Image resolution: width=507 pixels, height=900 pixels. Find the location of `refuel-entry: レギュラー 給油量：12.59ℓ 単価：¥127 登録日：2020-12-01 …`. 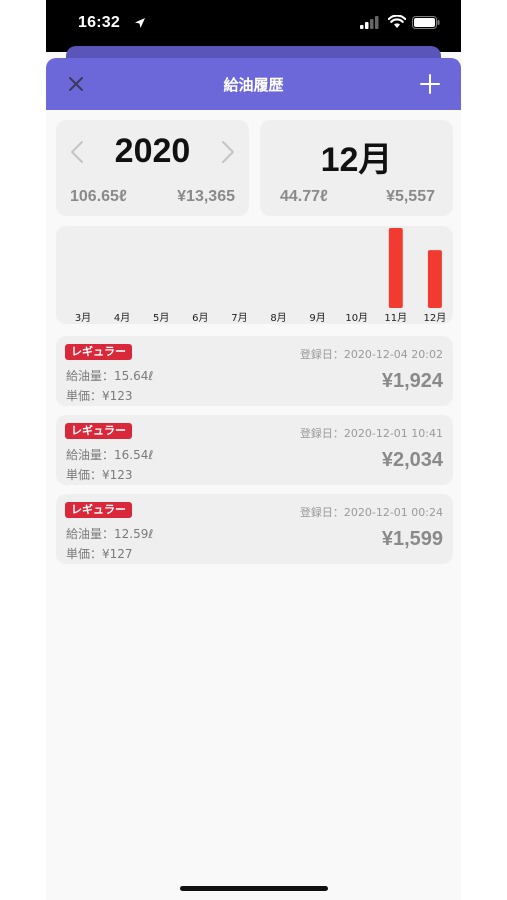

refuel-entry: レギュラー 給油量：12.59ℓ 単価：¥127 登録日：2020-12-01 … is located at coordinates (254, 529).